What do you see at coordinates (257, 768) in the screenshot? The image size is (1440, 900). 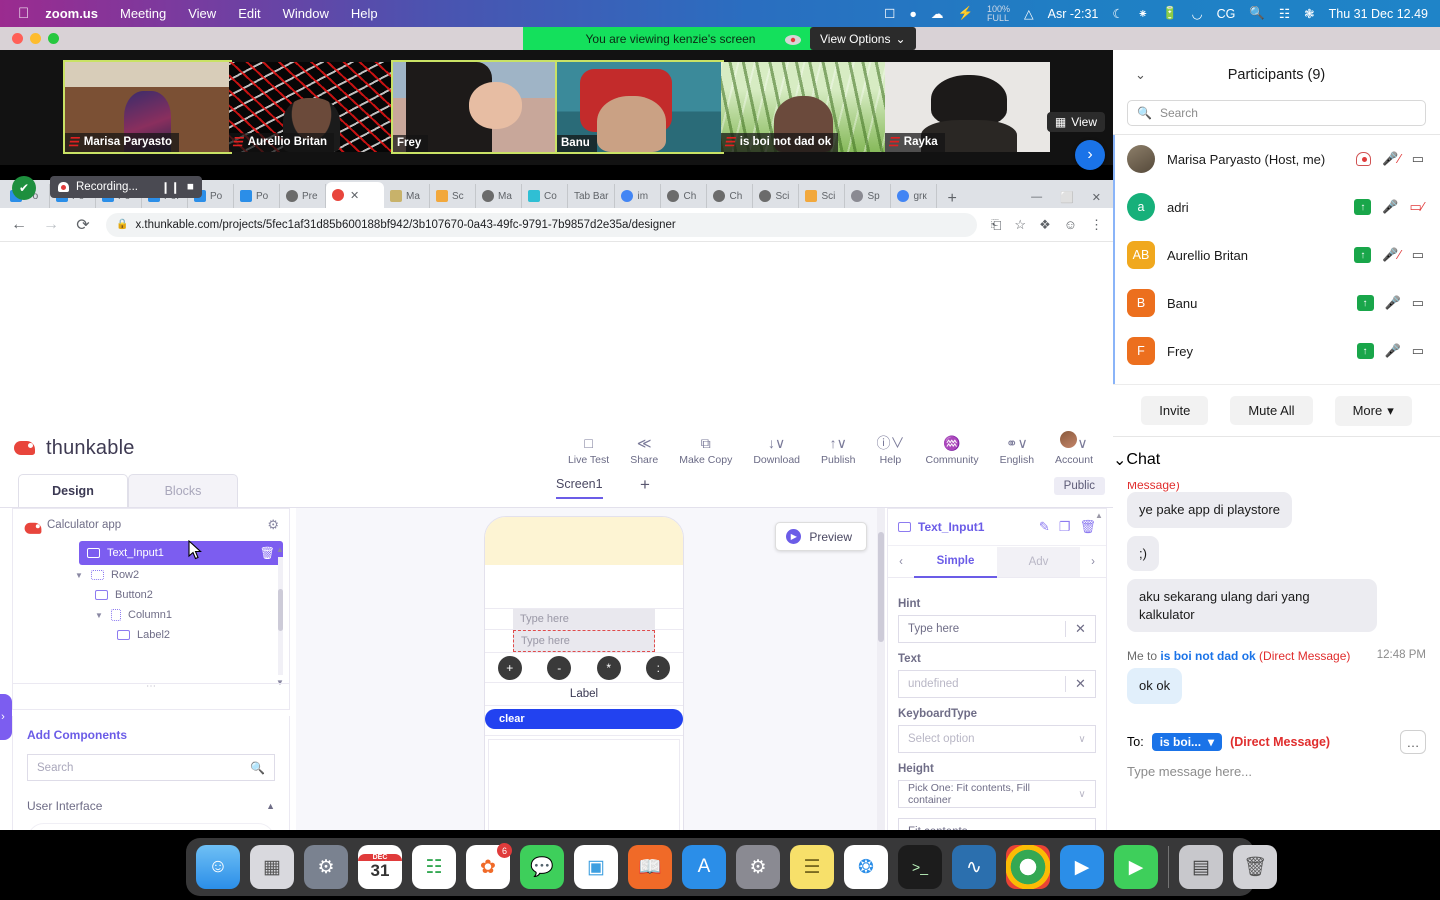 I see `search-icon: 🔍` at bounding box center [257, 768].